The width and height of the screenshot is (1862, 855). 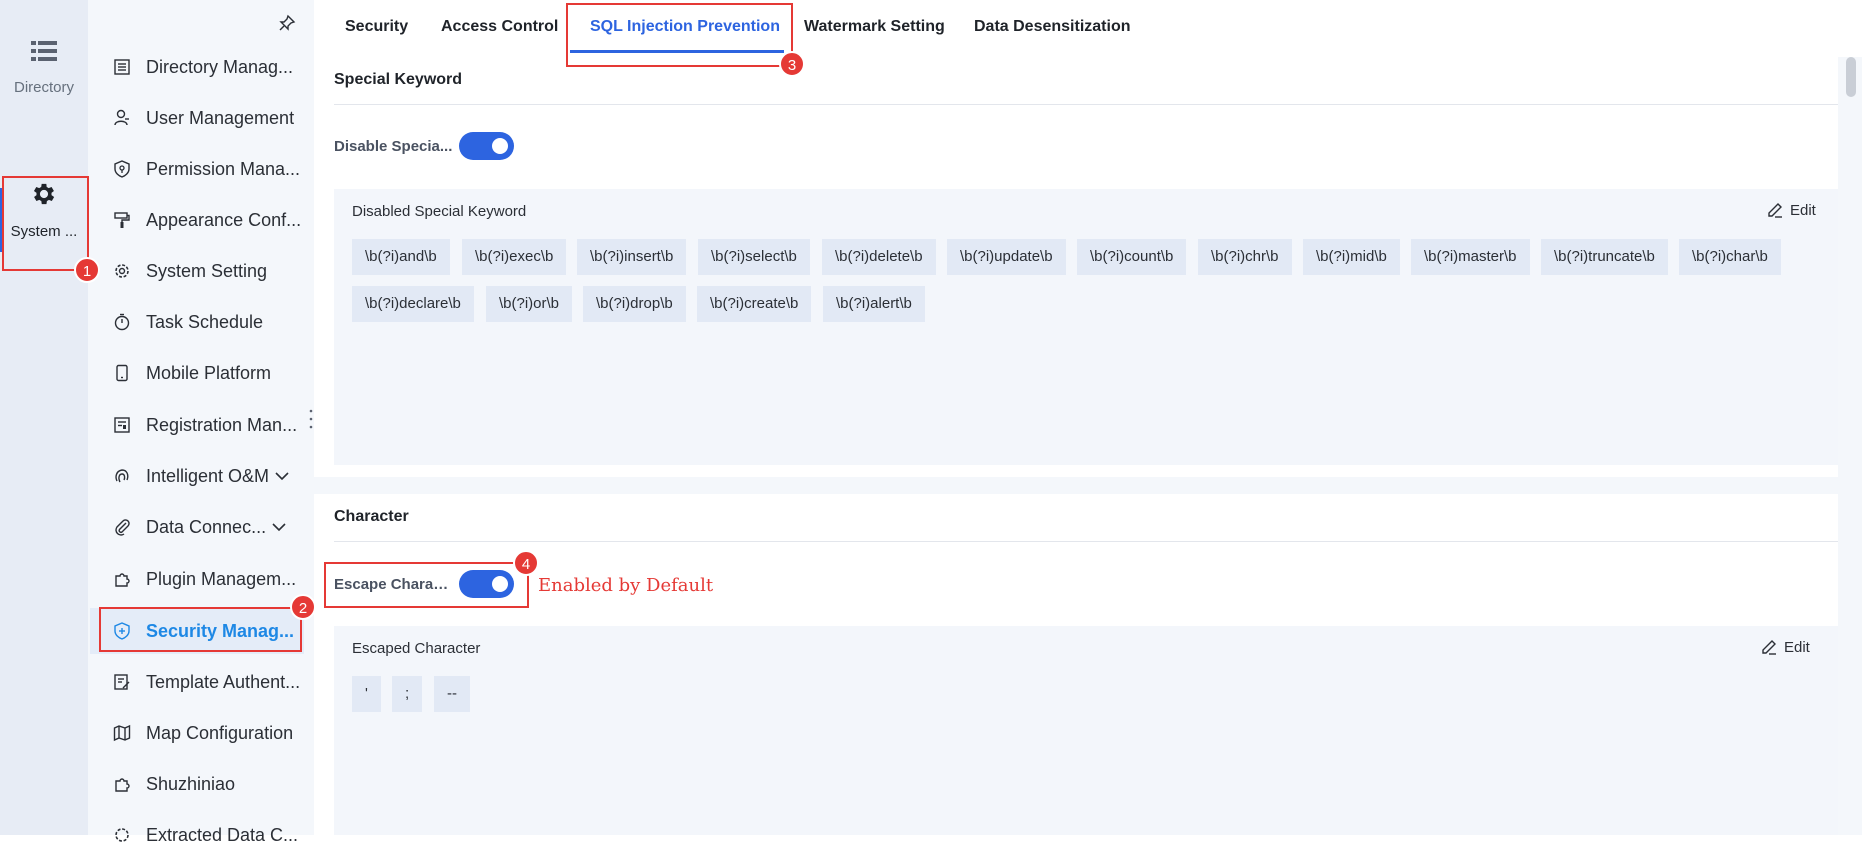 I want to click on nav-label: Task Schedule, so click(x=205, y=321).